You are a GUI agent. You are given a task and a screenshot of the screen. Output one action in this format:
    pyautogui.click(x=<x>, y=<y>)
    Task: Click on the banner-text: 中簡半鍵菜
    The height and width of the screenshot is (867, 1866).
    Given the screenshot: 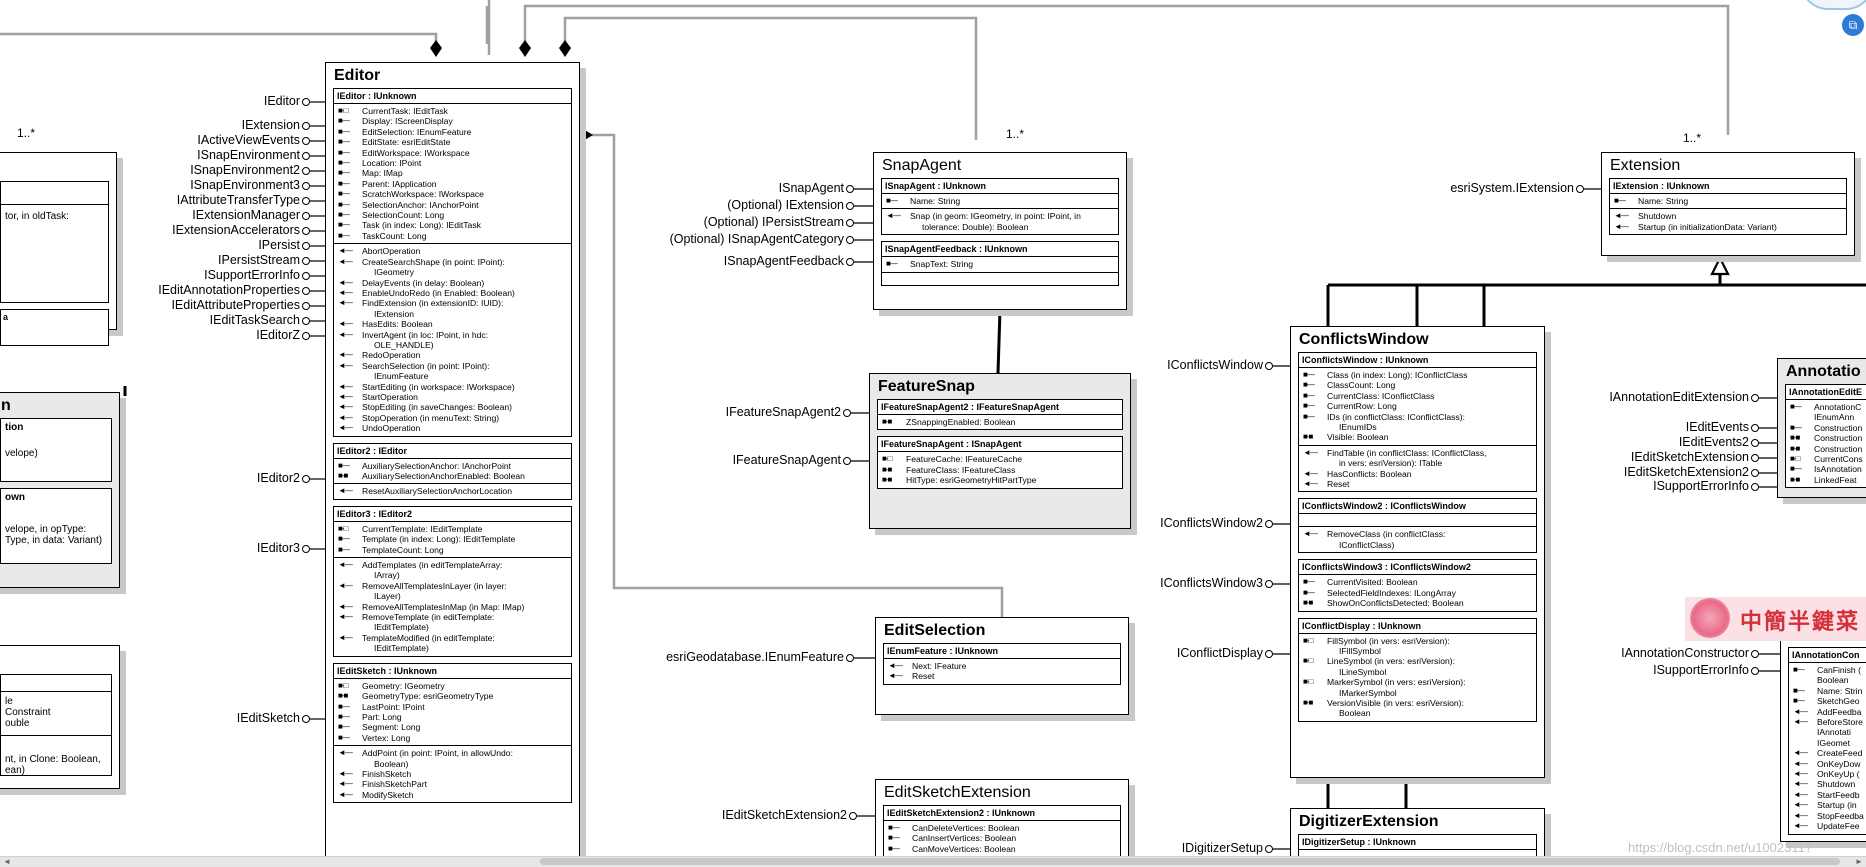 What is the action you would take?
    pyautogui.click(x=1800, y=620)
    